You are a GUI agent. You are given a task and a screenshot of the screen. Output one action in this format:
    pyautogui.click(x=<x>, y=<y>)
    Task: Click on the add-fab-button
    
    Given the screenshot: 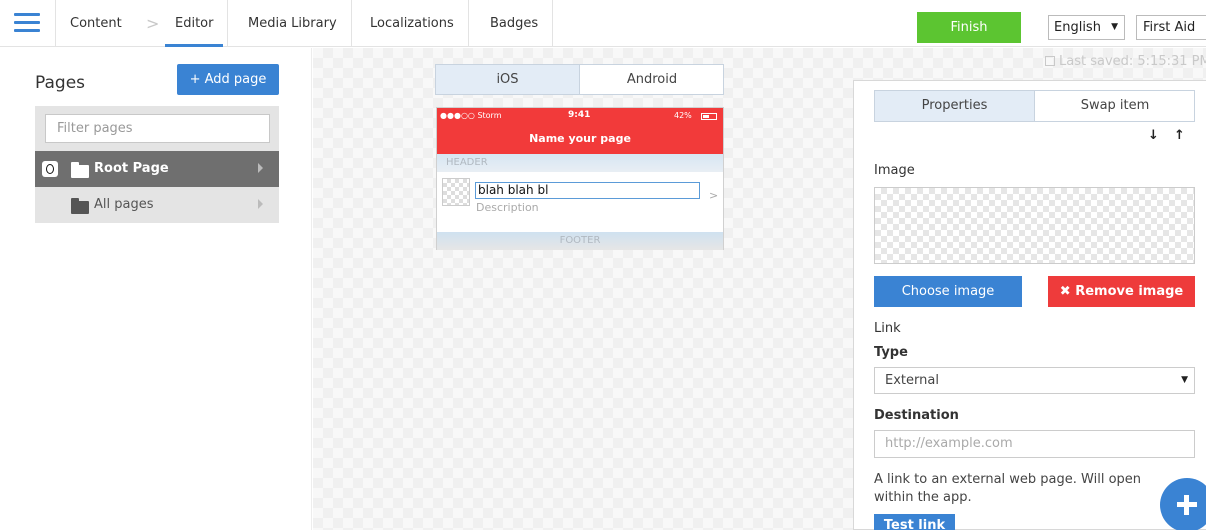 What is the action you would take?
    pyautogui.click(x=1183, y=504)
    